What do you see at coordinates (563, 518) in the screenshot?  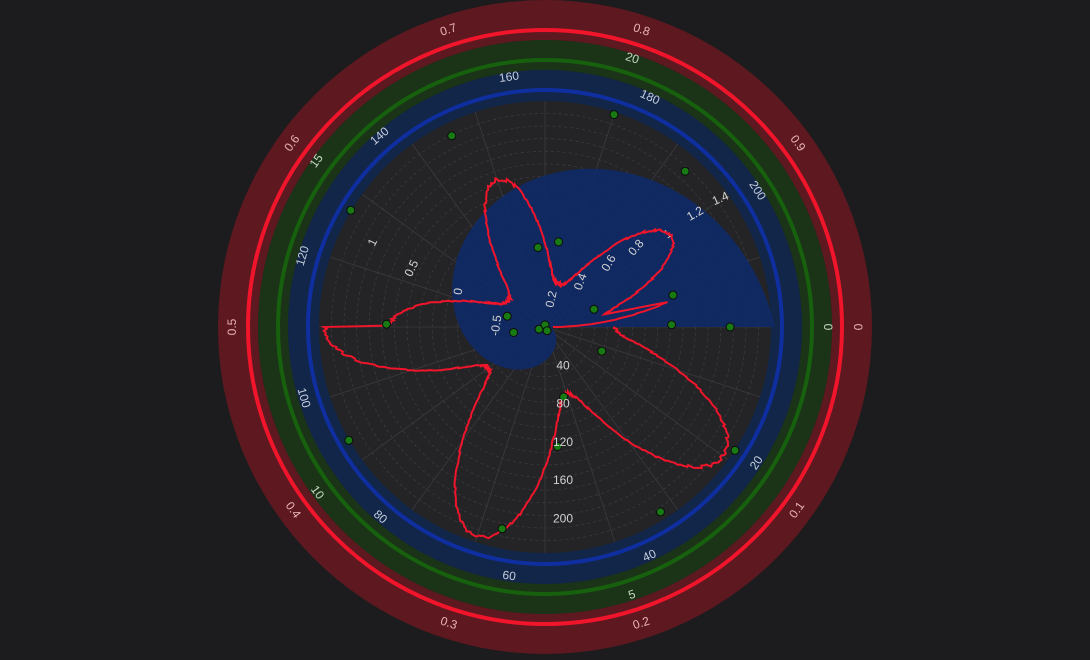 I see `radial-tick-label: 200` at bounding box center [563, 518].